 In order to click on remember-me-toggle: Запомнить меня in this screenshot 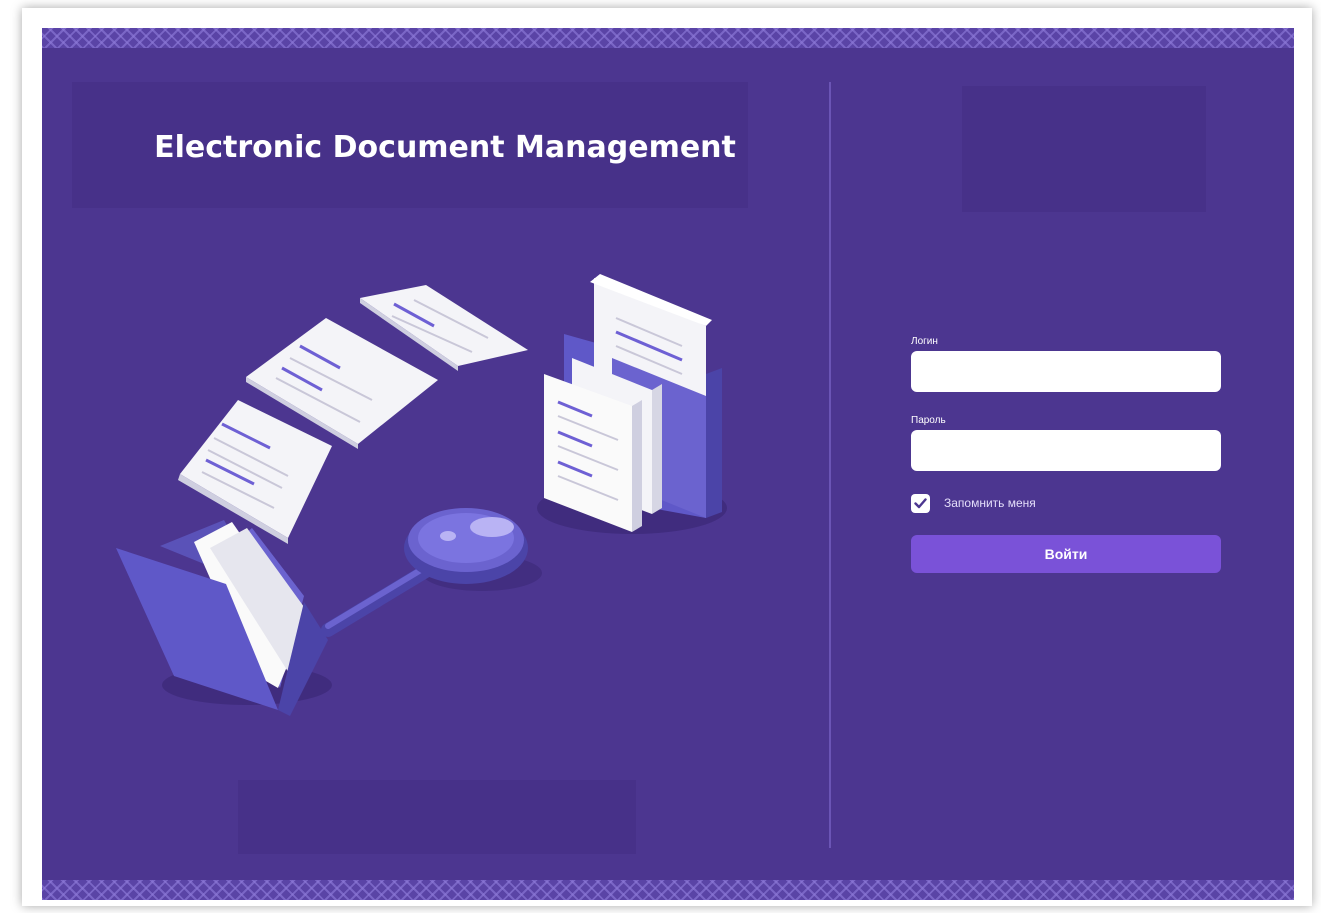, I will do `click(973, 503)`.